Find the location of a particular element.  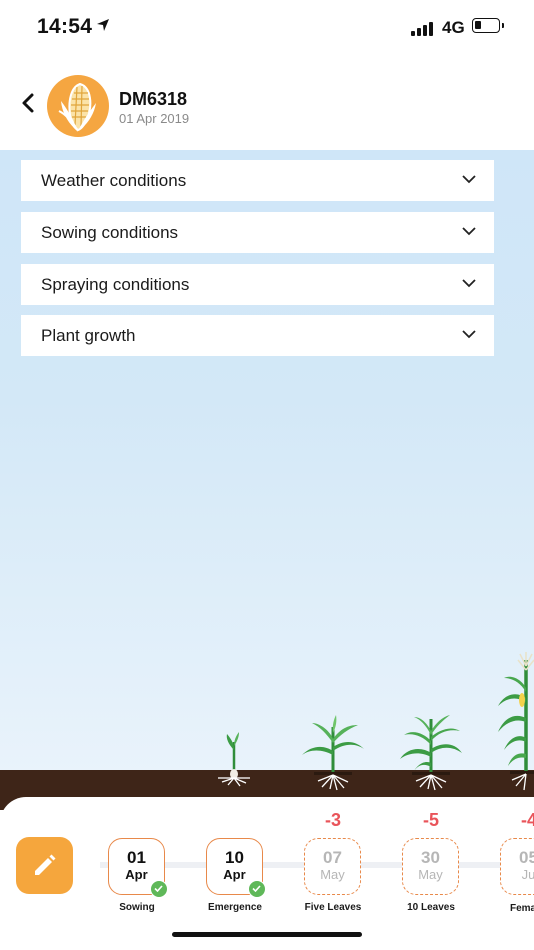

stage-five-leaves: 07 May is located at coordinates (332, 866).